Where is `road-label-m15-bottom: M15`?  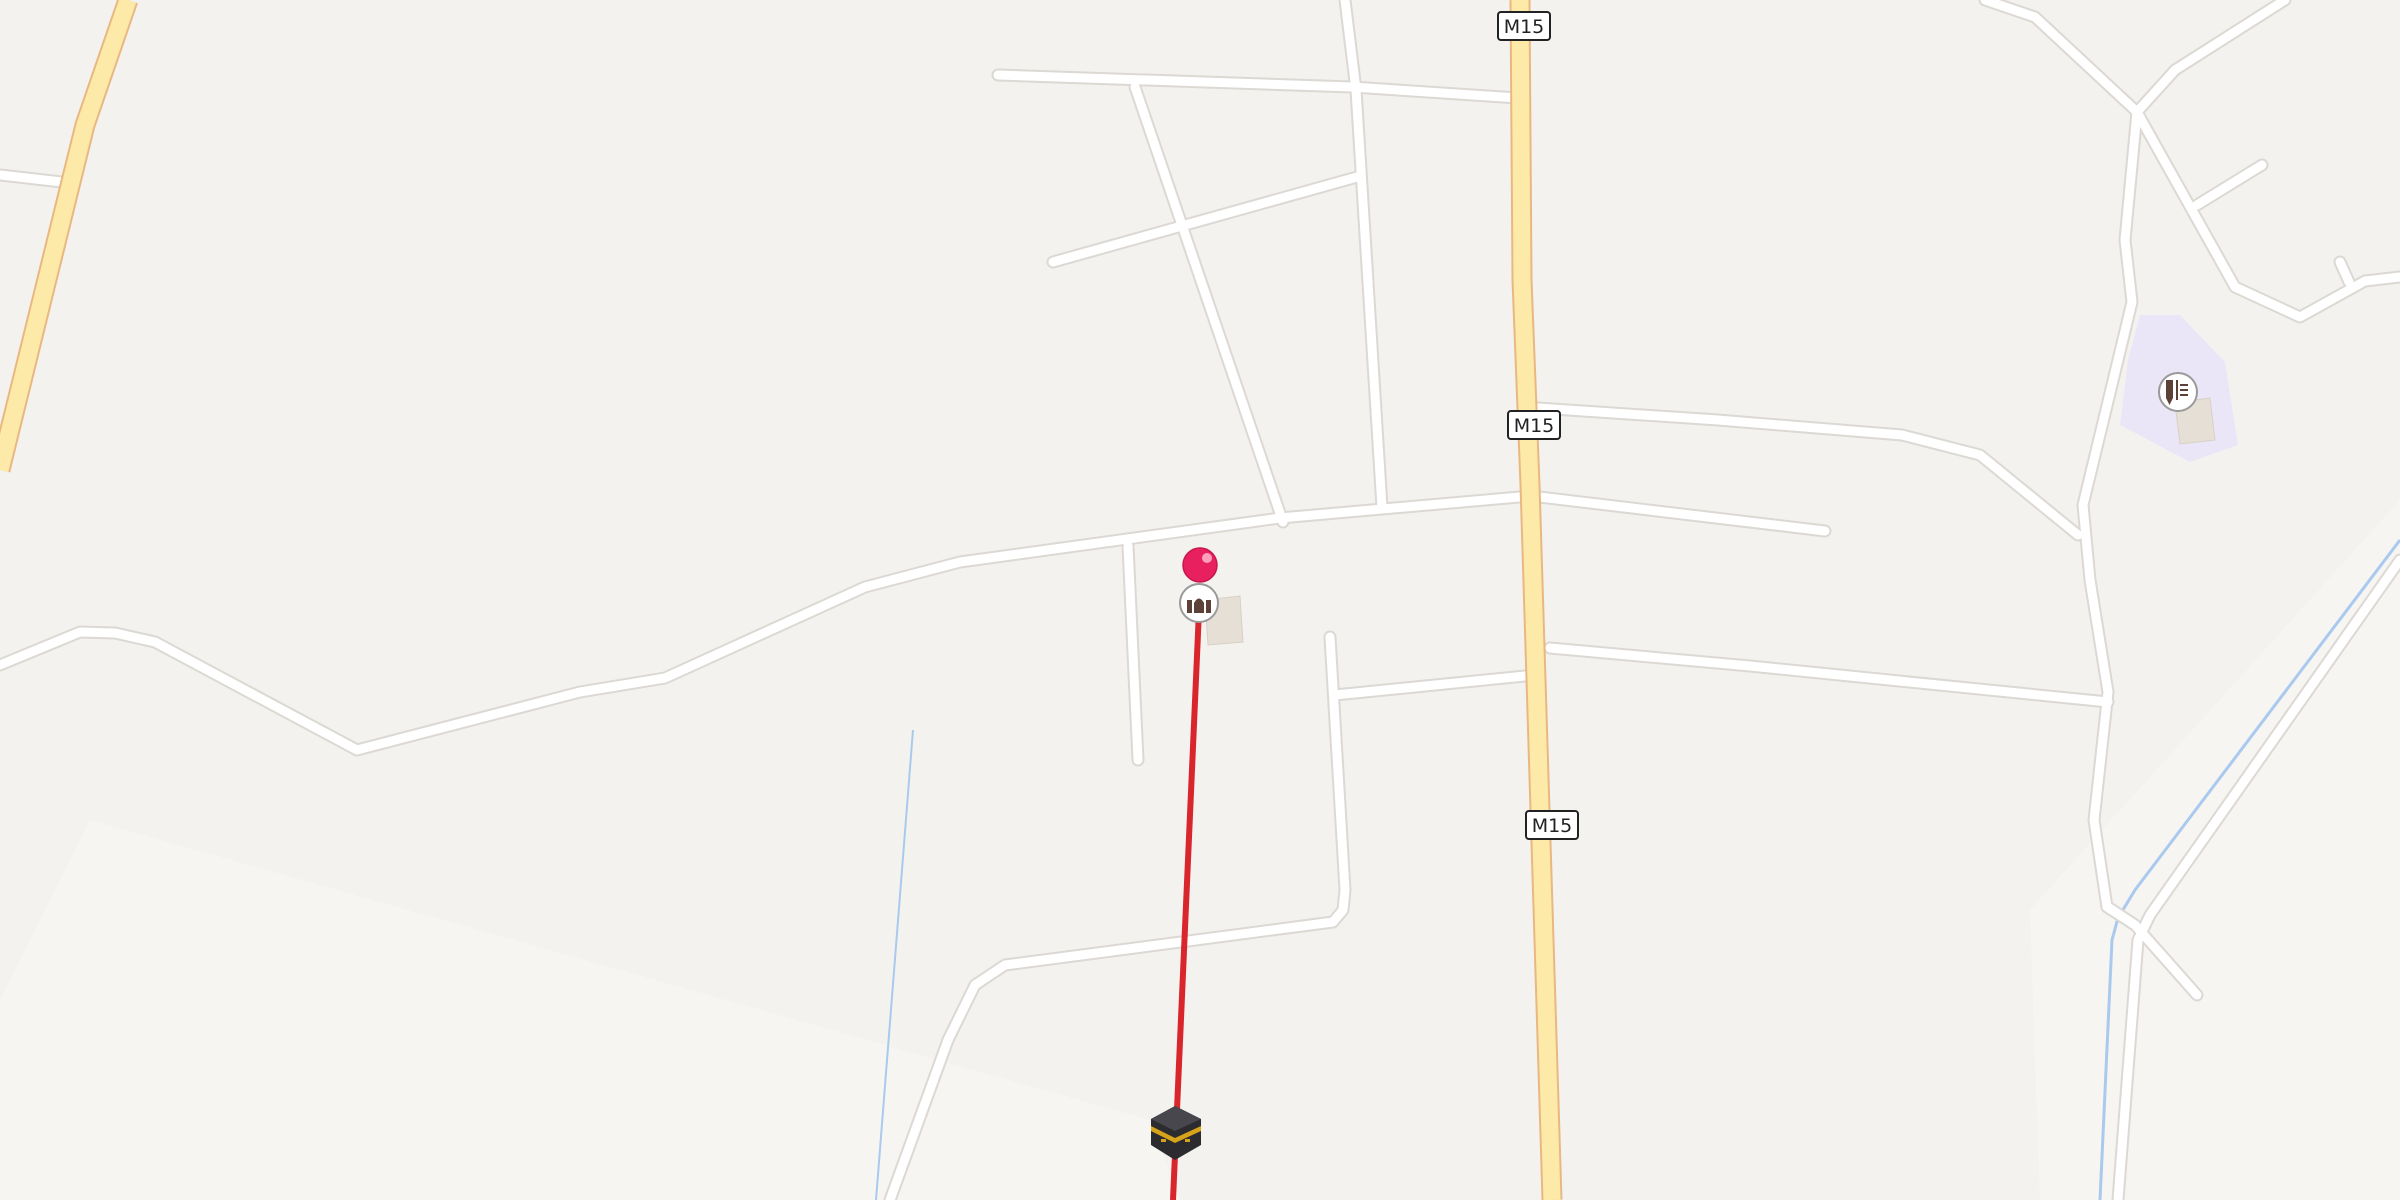 road-label-m15-bottom: M15 is located at coordinates (1552, 826).